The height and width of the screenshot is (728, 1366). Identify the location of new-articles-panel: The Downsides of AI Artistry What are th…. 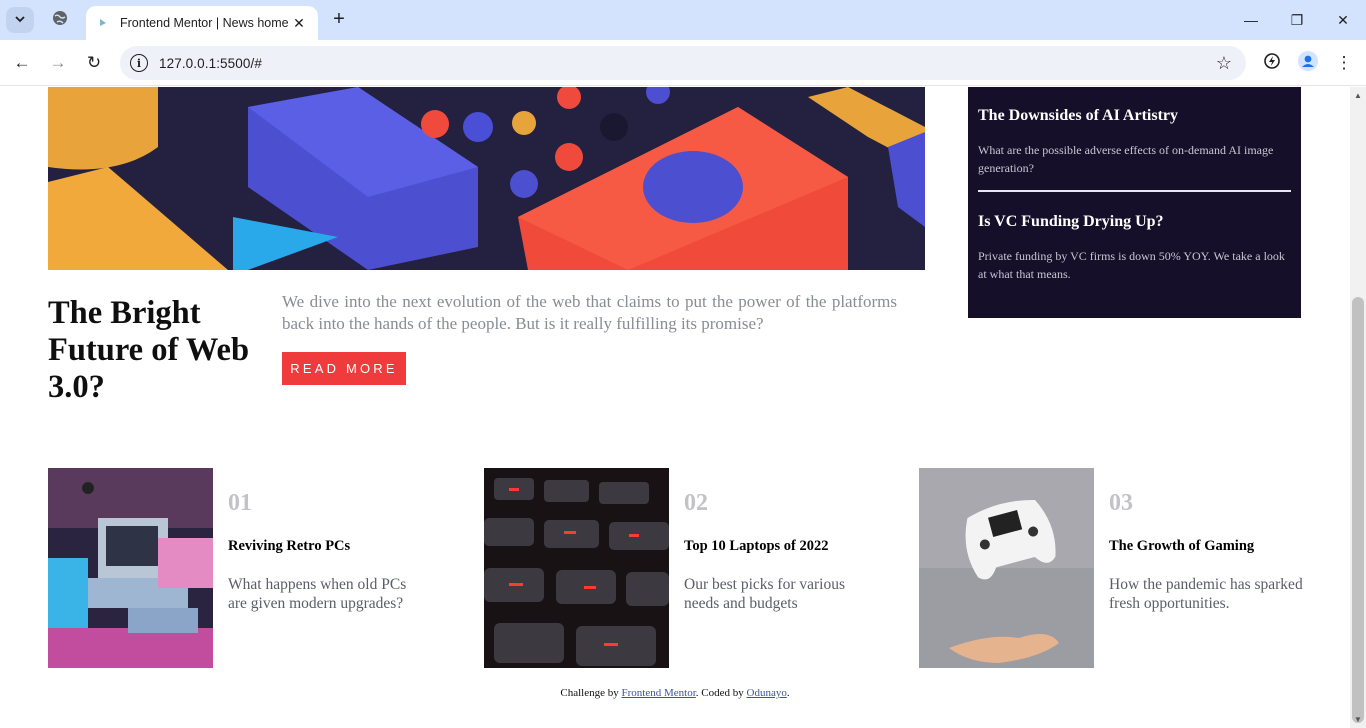
(1134, 202).